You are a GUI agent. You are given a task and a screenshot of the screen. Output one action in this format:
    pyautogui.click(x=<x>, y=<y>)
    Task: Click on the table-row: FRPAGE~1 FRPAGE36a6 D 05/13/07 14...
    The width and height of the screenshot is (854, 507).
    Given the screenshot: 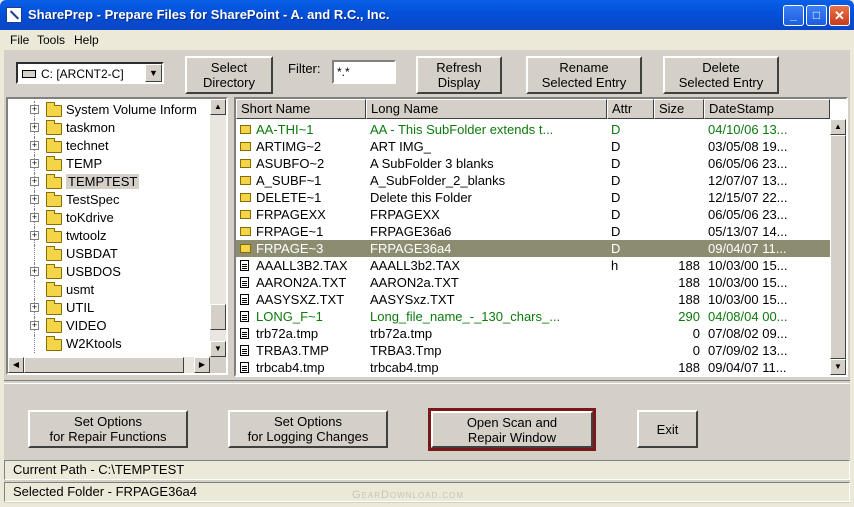 What is the action you would take?
    pyautogui.click(x=533, y=231)
    